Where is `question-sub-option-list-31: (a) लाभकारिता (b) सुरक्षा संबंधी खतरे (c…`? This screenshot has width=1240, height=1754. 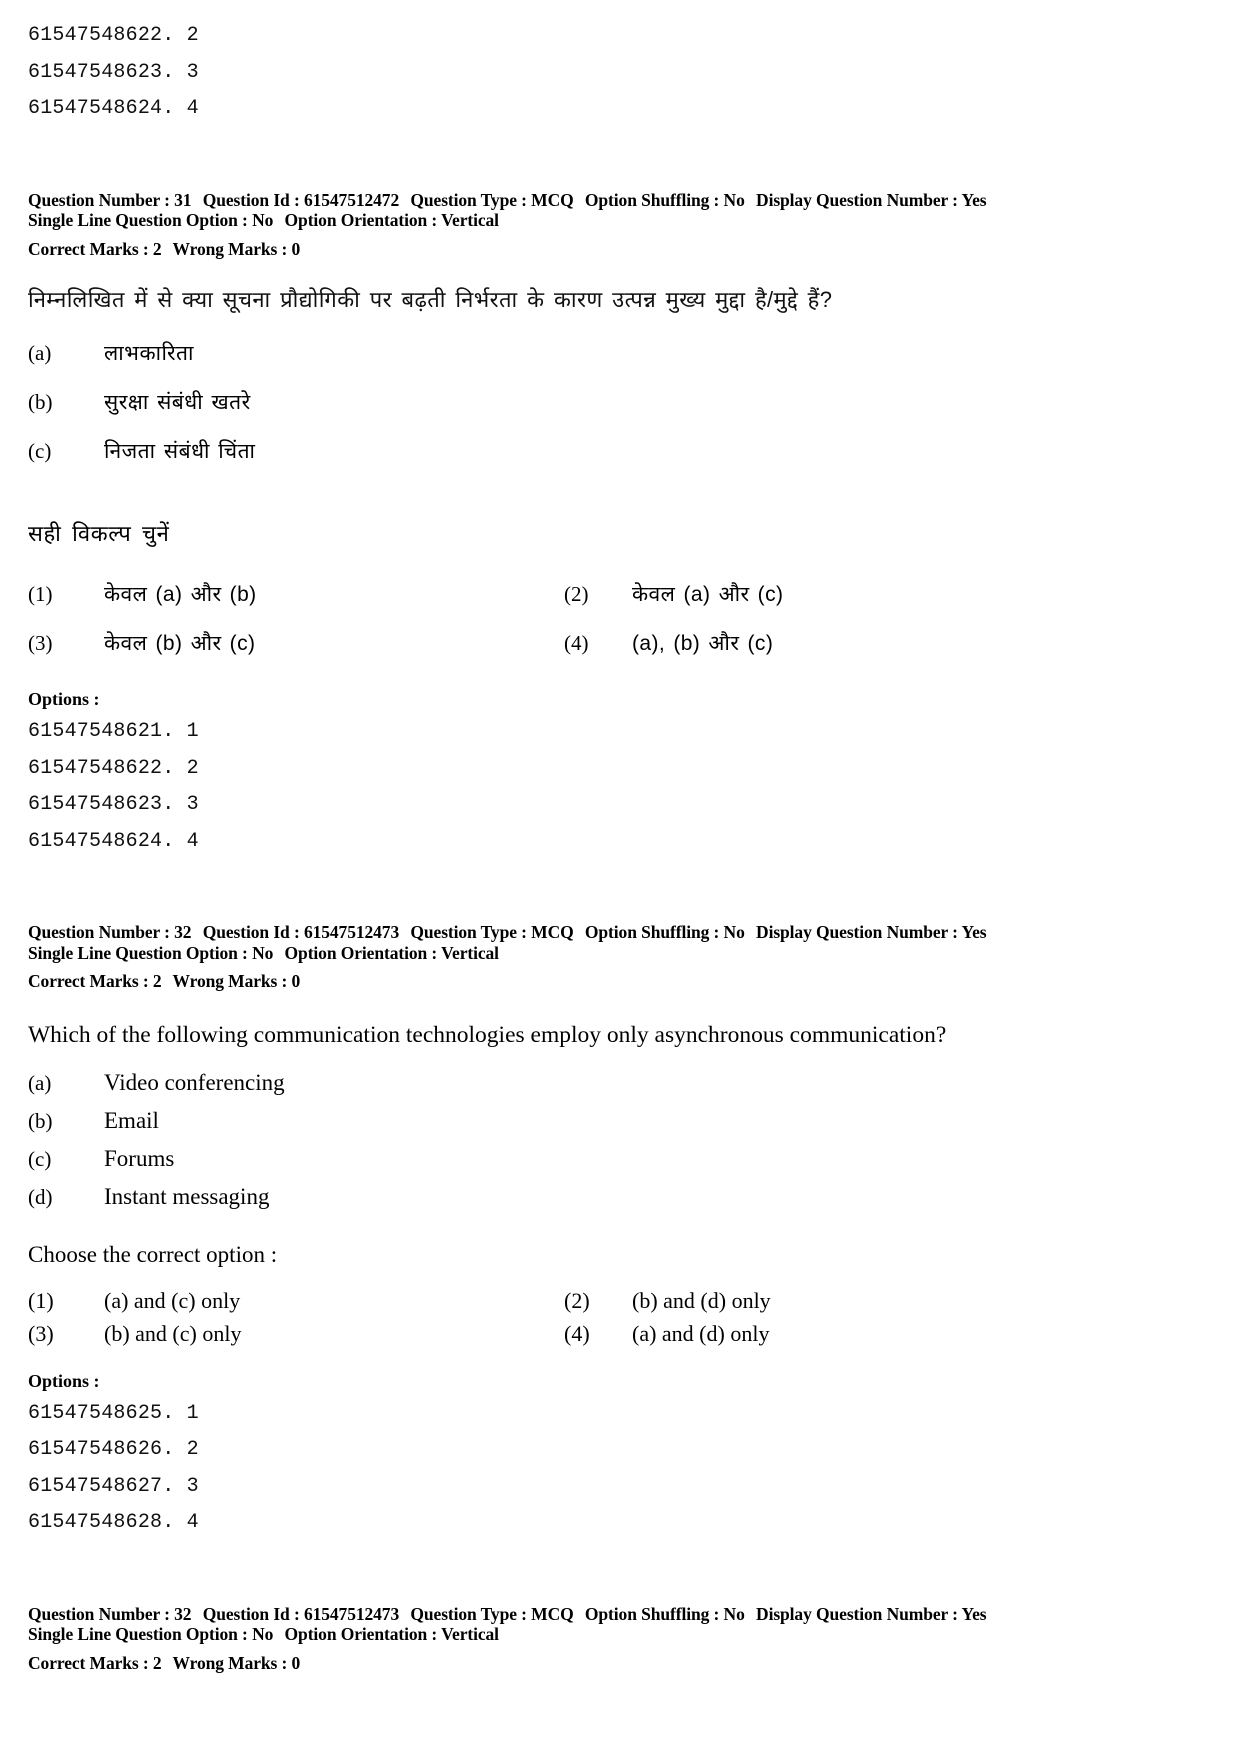
question-sub-option-list-31: (a) लाभकारिता (b) सुरक्षा संबंधी खतरे (c… is located at coordinates (620, 402).